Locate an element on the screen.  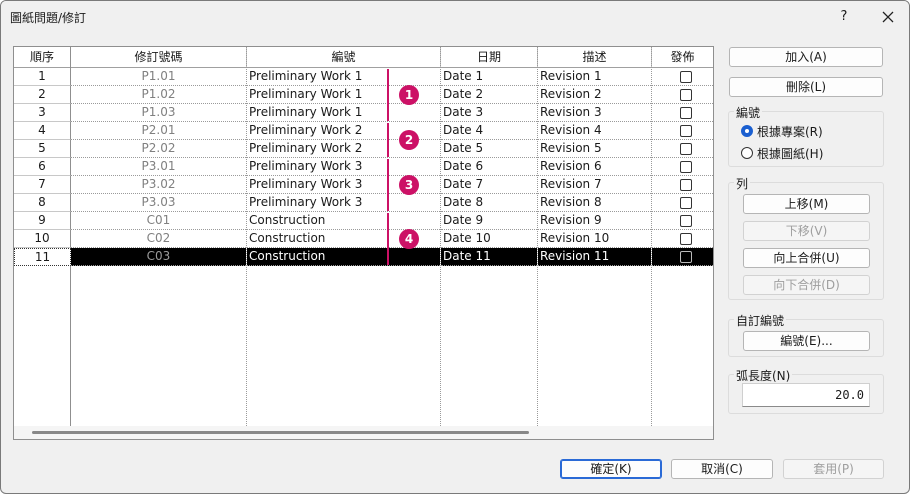
table-row: 10 C02 Construction Date 10 Revision 10 is located at coordinates (363, 239).